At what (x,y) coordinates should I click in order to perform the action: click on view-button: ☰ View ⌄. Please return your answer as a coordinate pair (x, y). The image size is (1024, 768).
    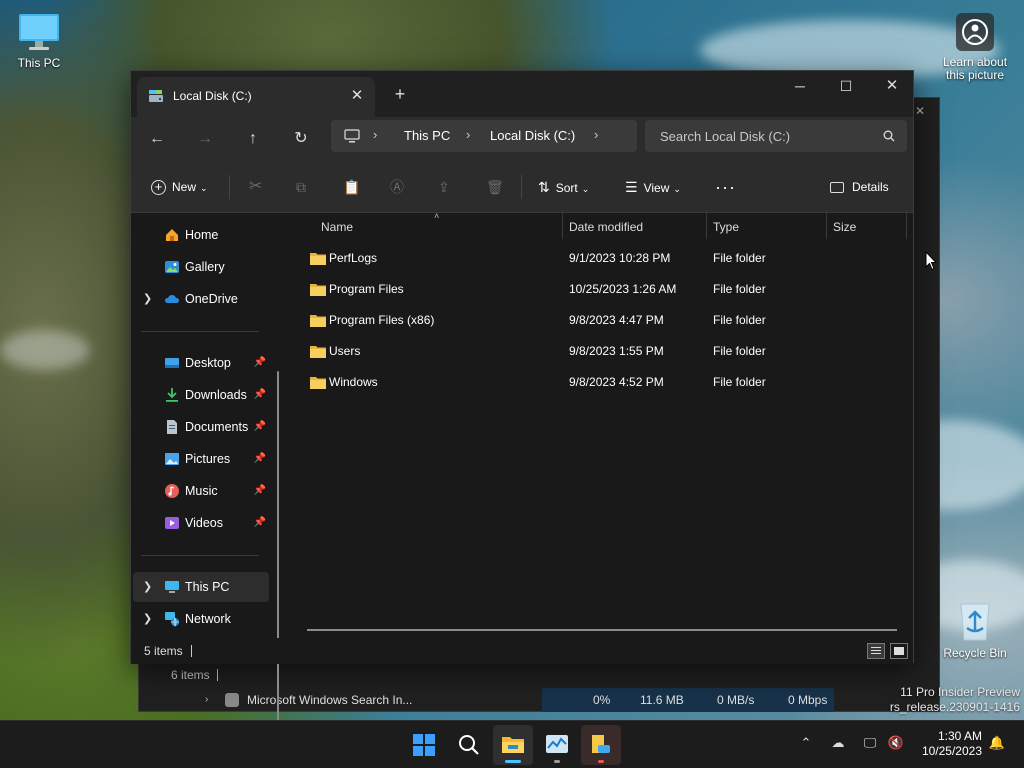
    Looking at the image, I should click on (653, 187).